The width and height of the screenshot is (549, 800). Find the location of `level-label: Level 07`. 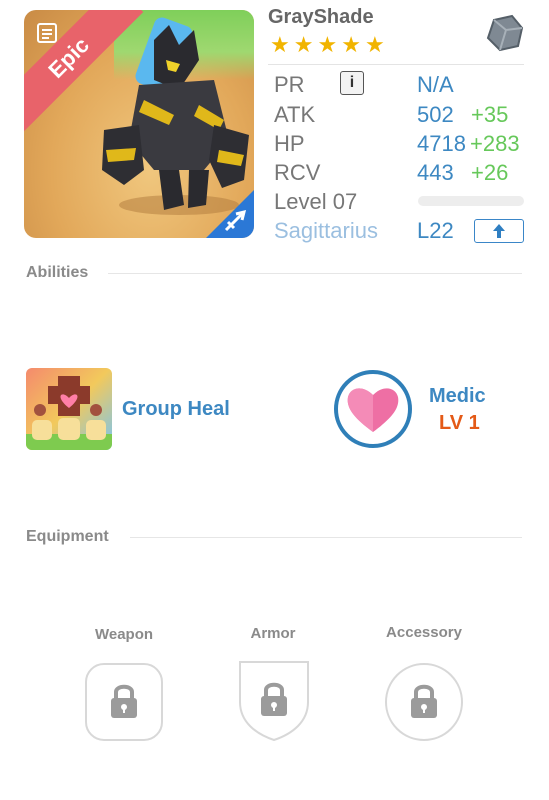

level-label: Level 07 is located at coordinates (316, 201).